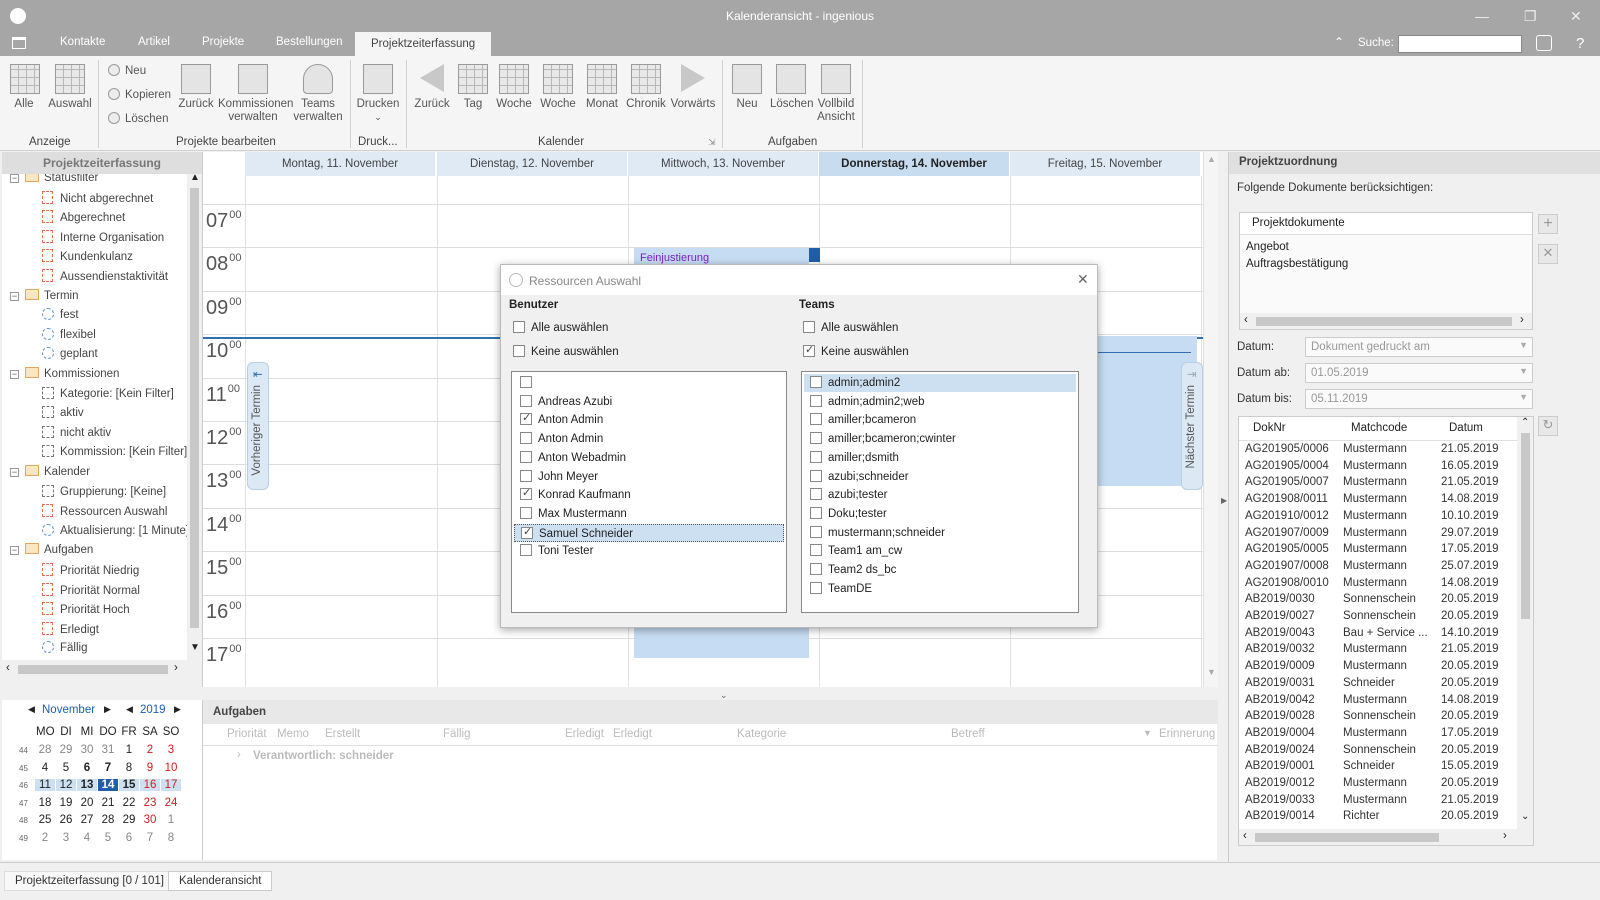  Describe the element at coordinates (649, 551) in the screenshot. I see `benutzer-item: Toni Tester` at that location.